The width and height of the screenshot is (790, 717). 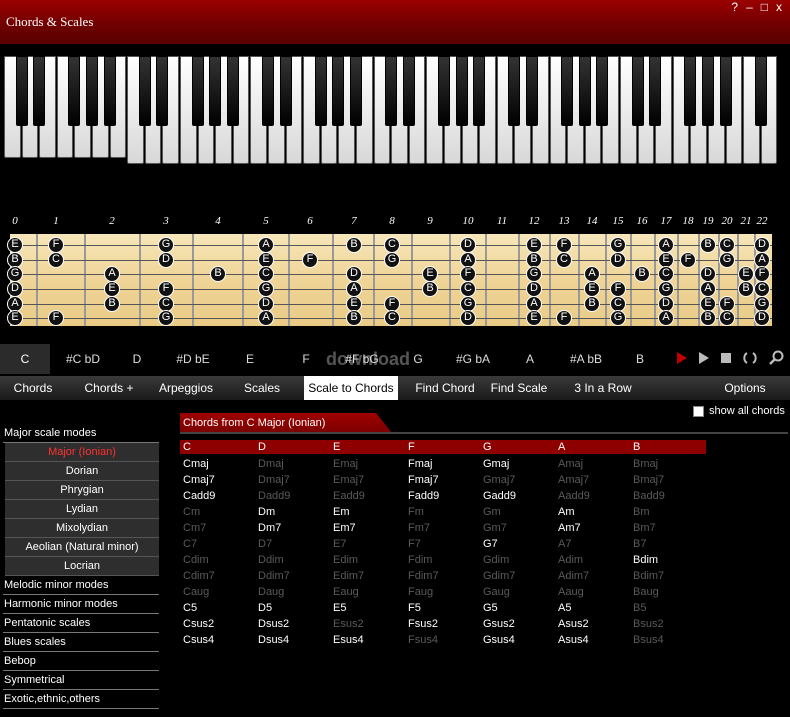 I want to click on chord-cell: Gmaj, so click(x=496, y=464).